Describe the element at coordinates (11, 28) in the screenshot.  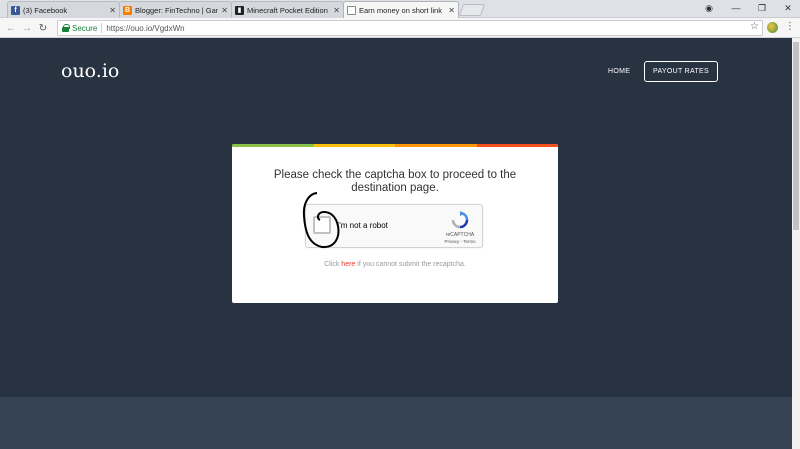
I see `back-icon: ←` at that location.